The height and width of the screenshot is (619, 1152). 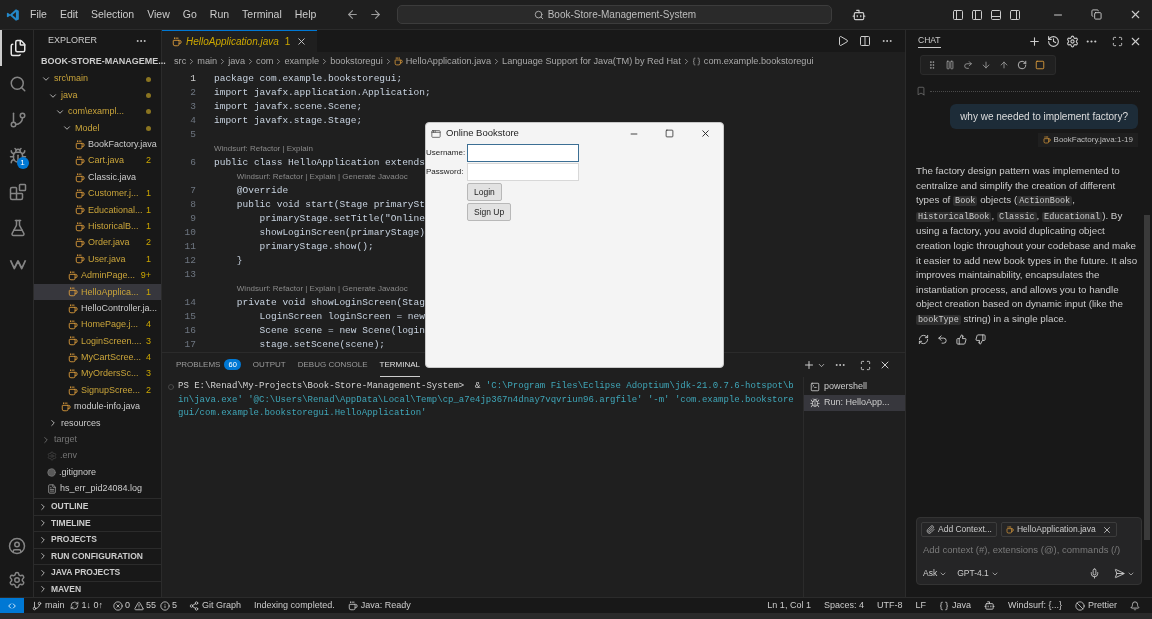 What do you see at coordinates (97, 292) in the screenshot?
I see `tree-item: HelloApplica... 1` at bounding box center [97, 292].